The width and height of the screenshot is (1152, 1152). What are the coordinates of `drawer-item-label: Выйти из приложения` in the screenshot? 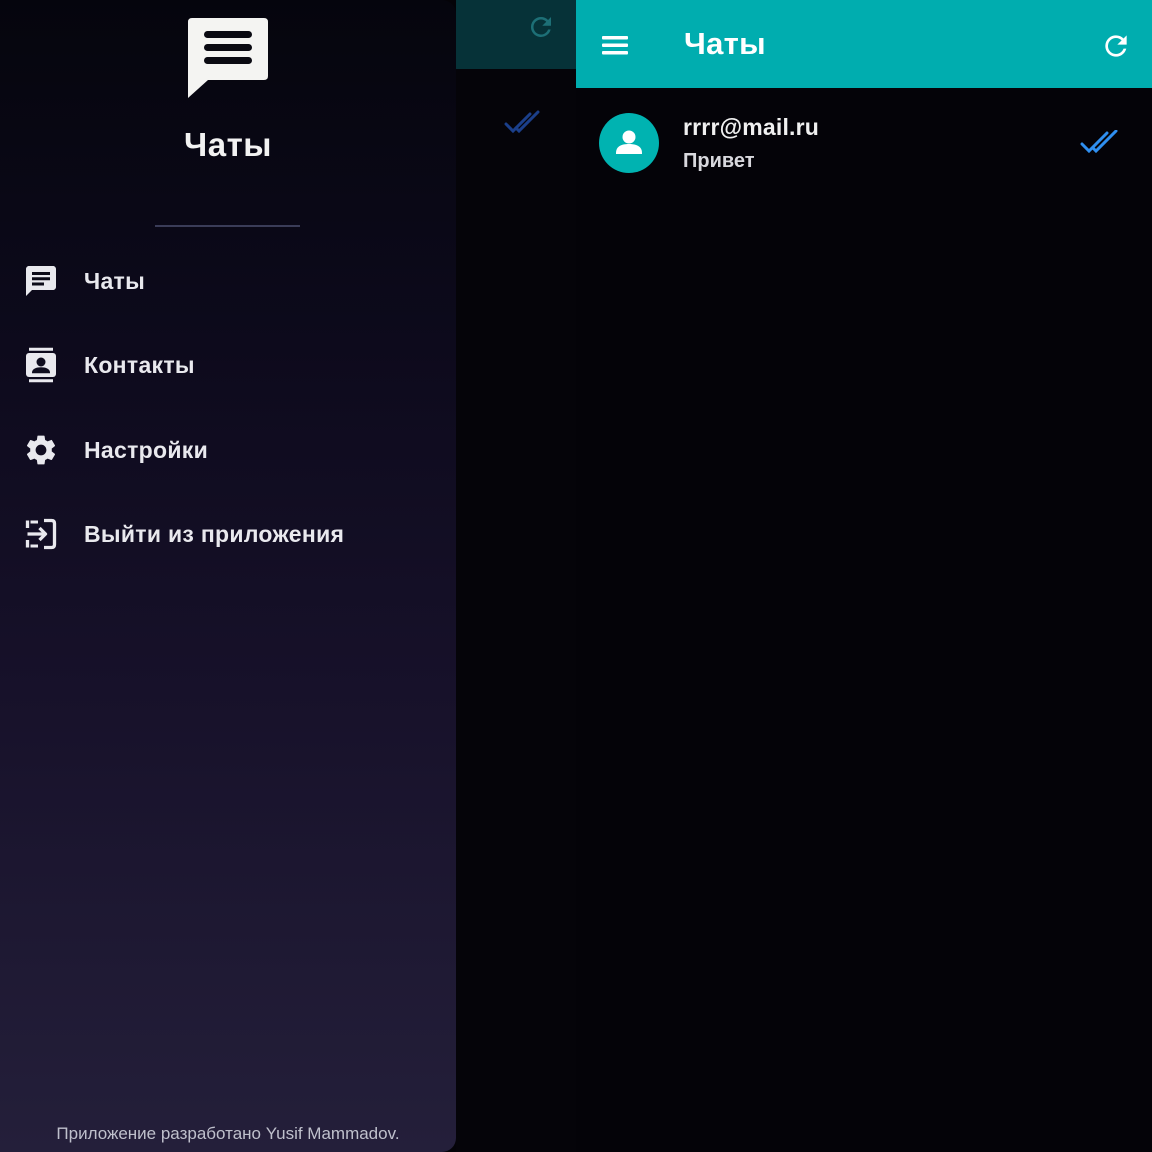 It's located at (214, 533).